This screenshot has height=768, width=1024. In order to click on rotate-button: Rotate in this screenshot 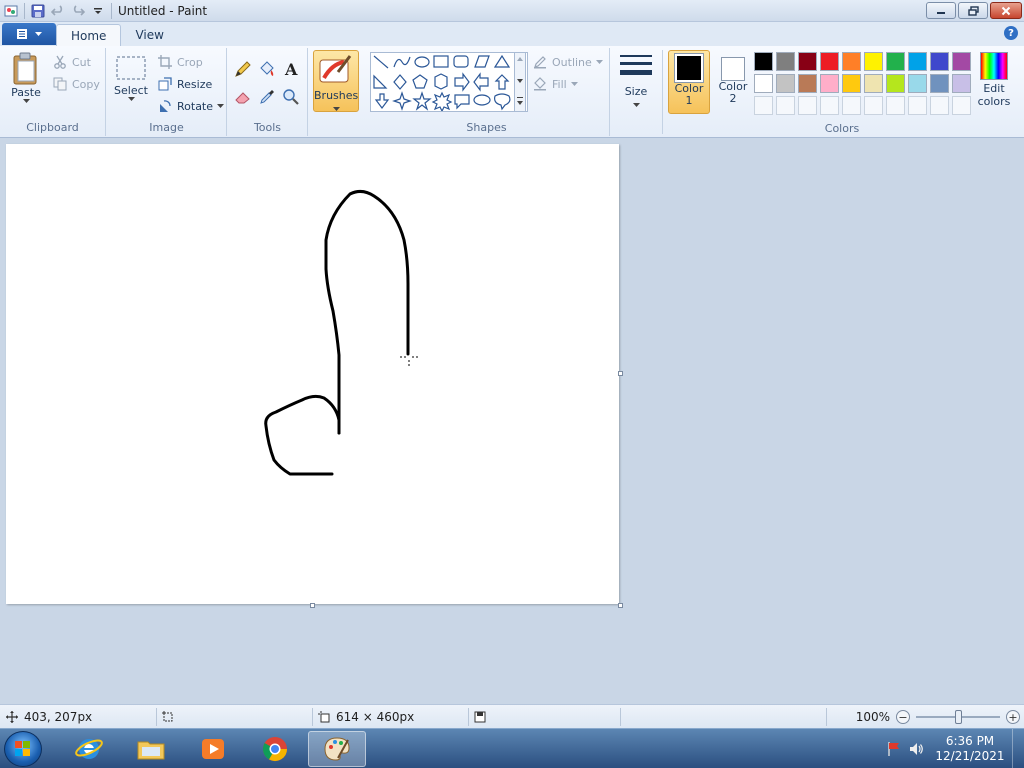, I will do `click(191, 106)`.